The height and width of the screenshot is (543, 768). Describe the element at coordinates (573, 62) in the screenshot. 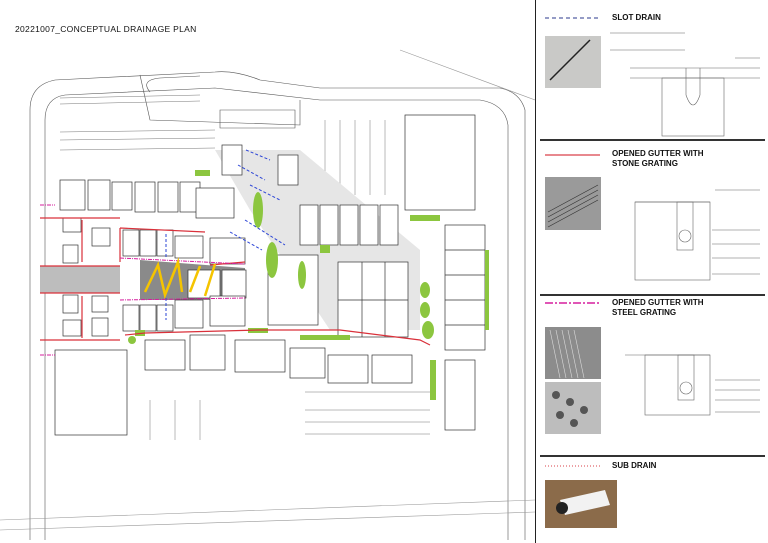

I see `slot-drain-photo` at that location.